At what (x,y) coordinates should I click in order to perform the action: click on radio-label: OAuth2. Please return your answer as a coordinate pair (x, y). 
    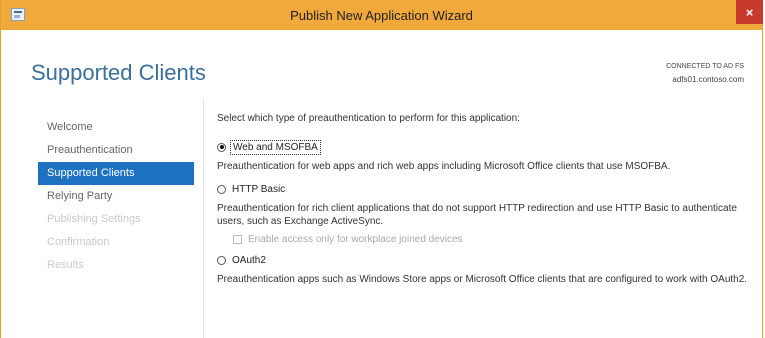
    Looking at the image, I should click on (249, 260).